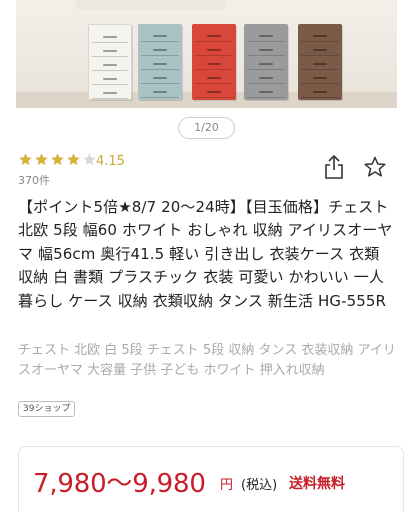  Describe the element at coordinates (334, 167) in the screenshot. I see `share-icon` at that location.